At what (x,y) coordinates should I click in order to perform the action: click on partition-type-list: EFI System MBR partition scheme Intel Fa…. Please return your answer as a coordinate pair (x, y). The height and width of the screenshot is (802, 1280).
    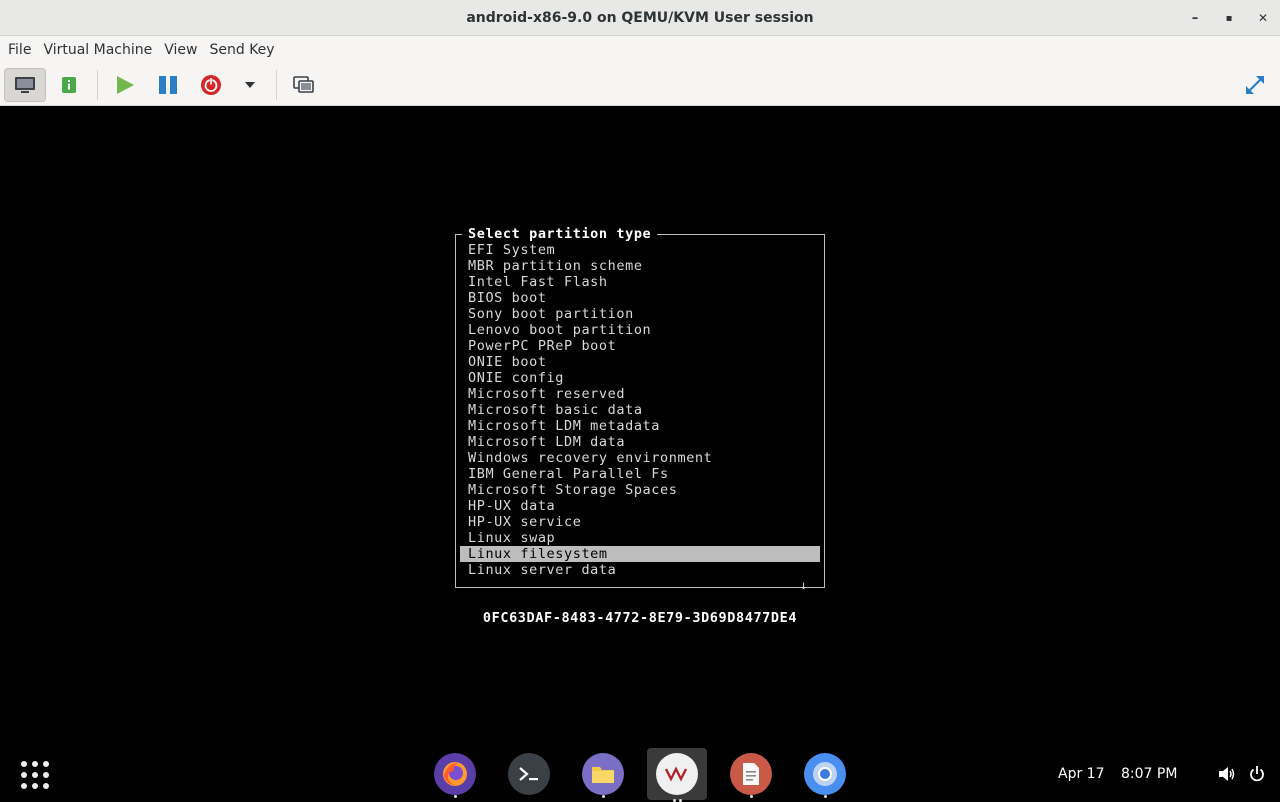
    Looking at the image, I should click on (640, 410).